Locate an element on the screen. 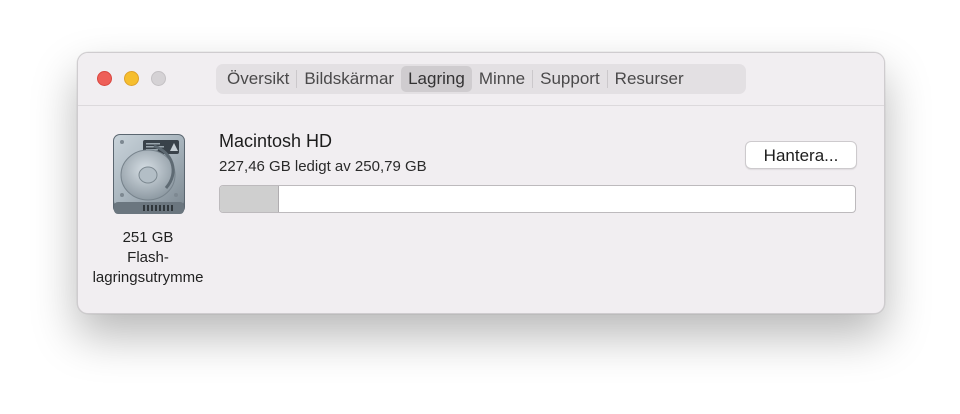  close-button is located at coordinates (104, 78).